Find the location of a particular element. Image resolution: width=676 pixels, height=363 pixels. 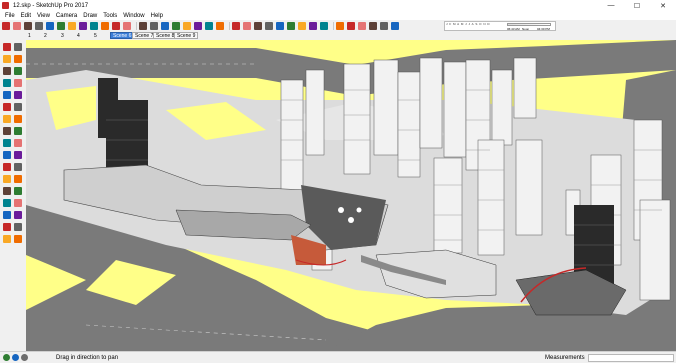

close-button: ✕ is located at coordinates (663, 5).